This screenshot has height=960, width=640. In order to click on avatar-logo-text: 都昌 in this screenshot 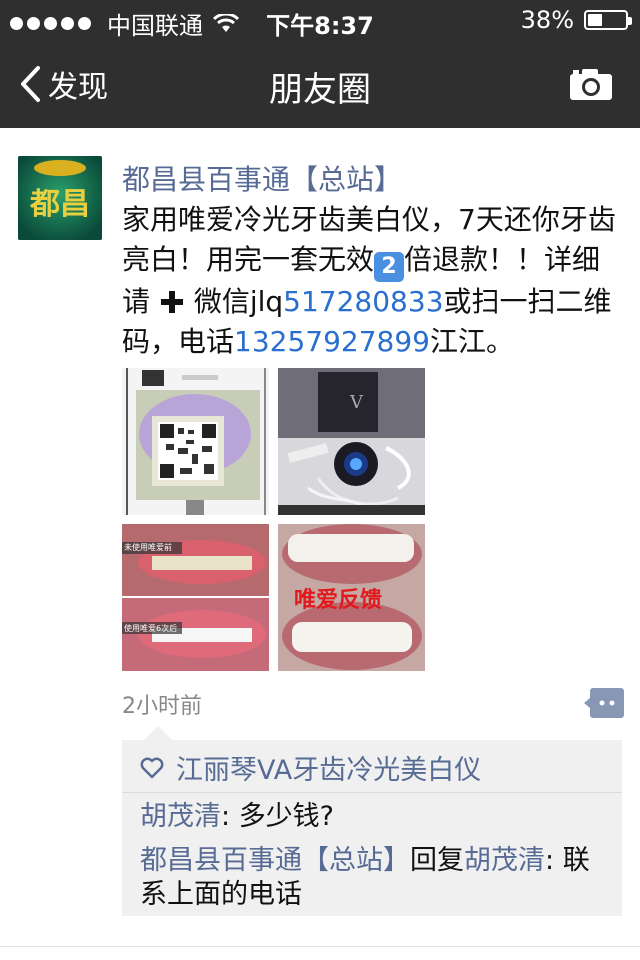, I will do `click(59, 204)`.